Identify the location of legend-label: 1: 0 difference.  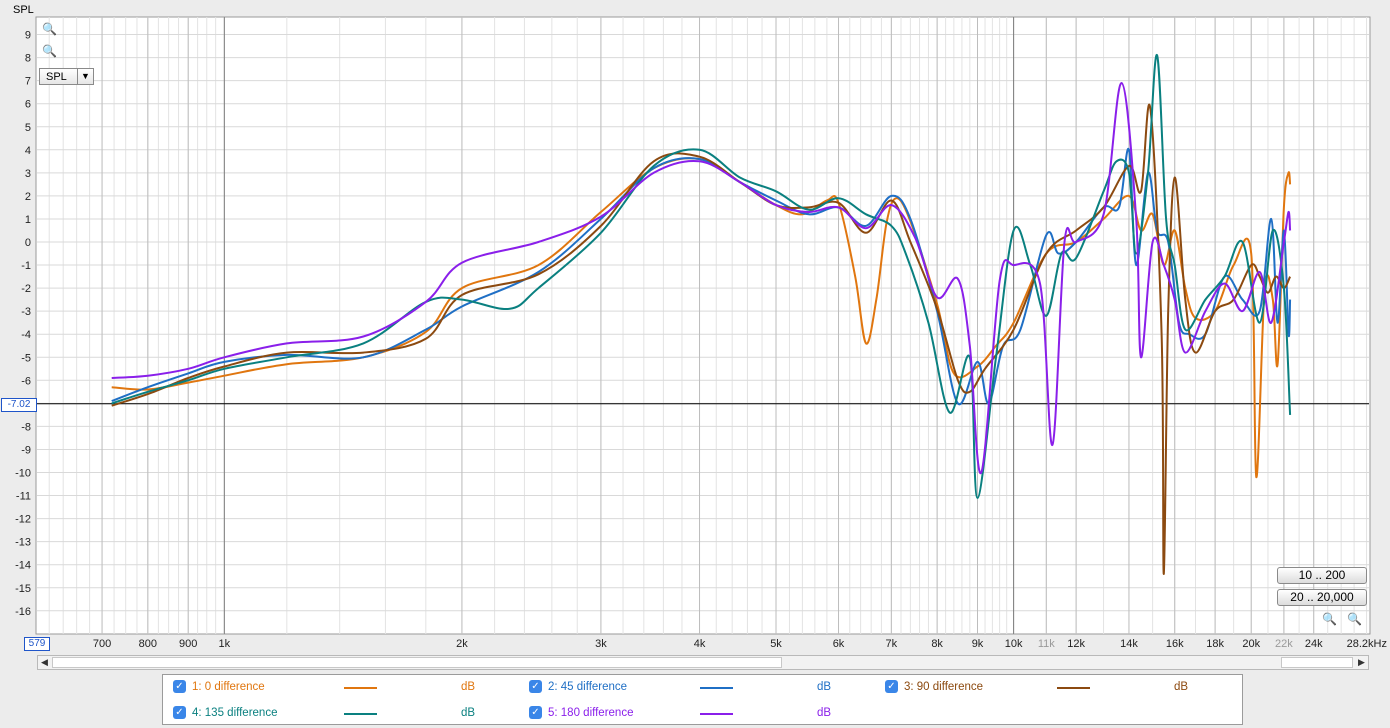
(228, 687).